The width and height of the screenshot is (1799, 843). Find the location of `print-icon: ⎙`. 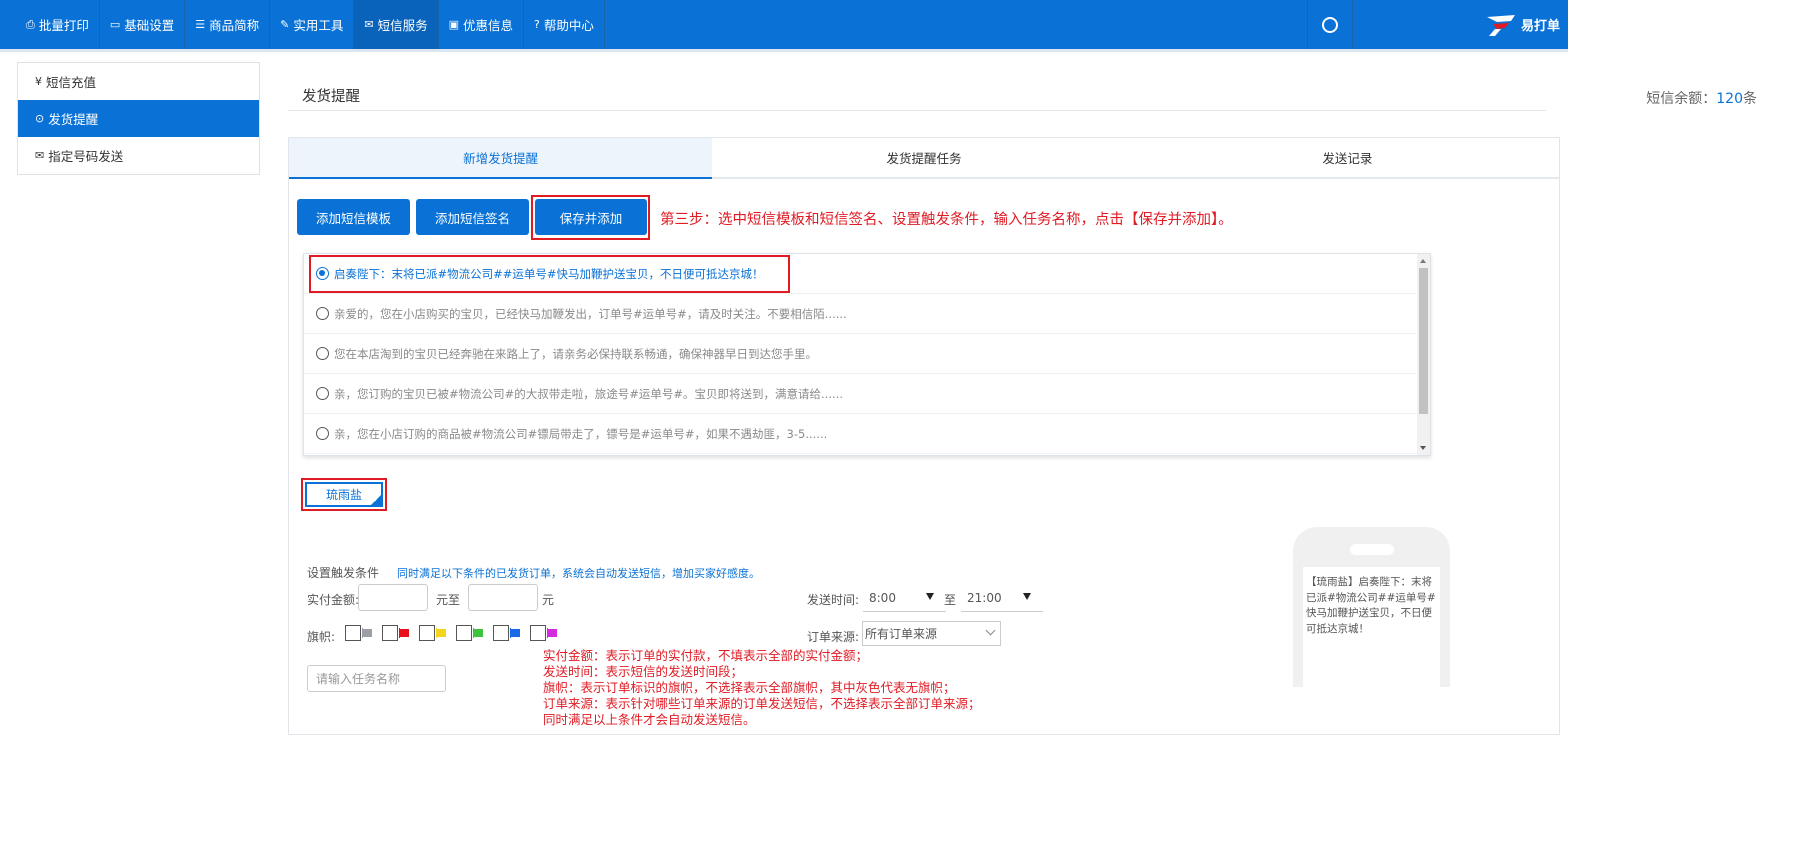

print-icon: ⎙ is located at coordinates (30, 24).